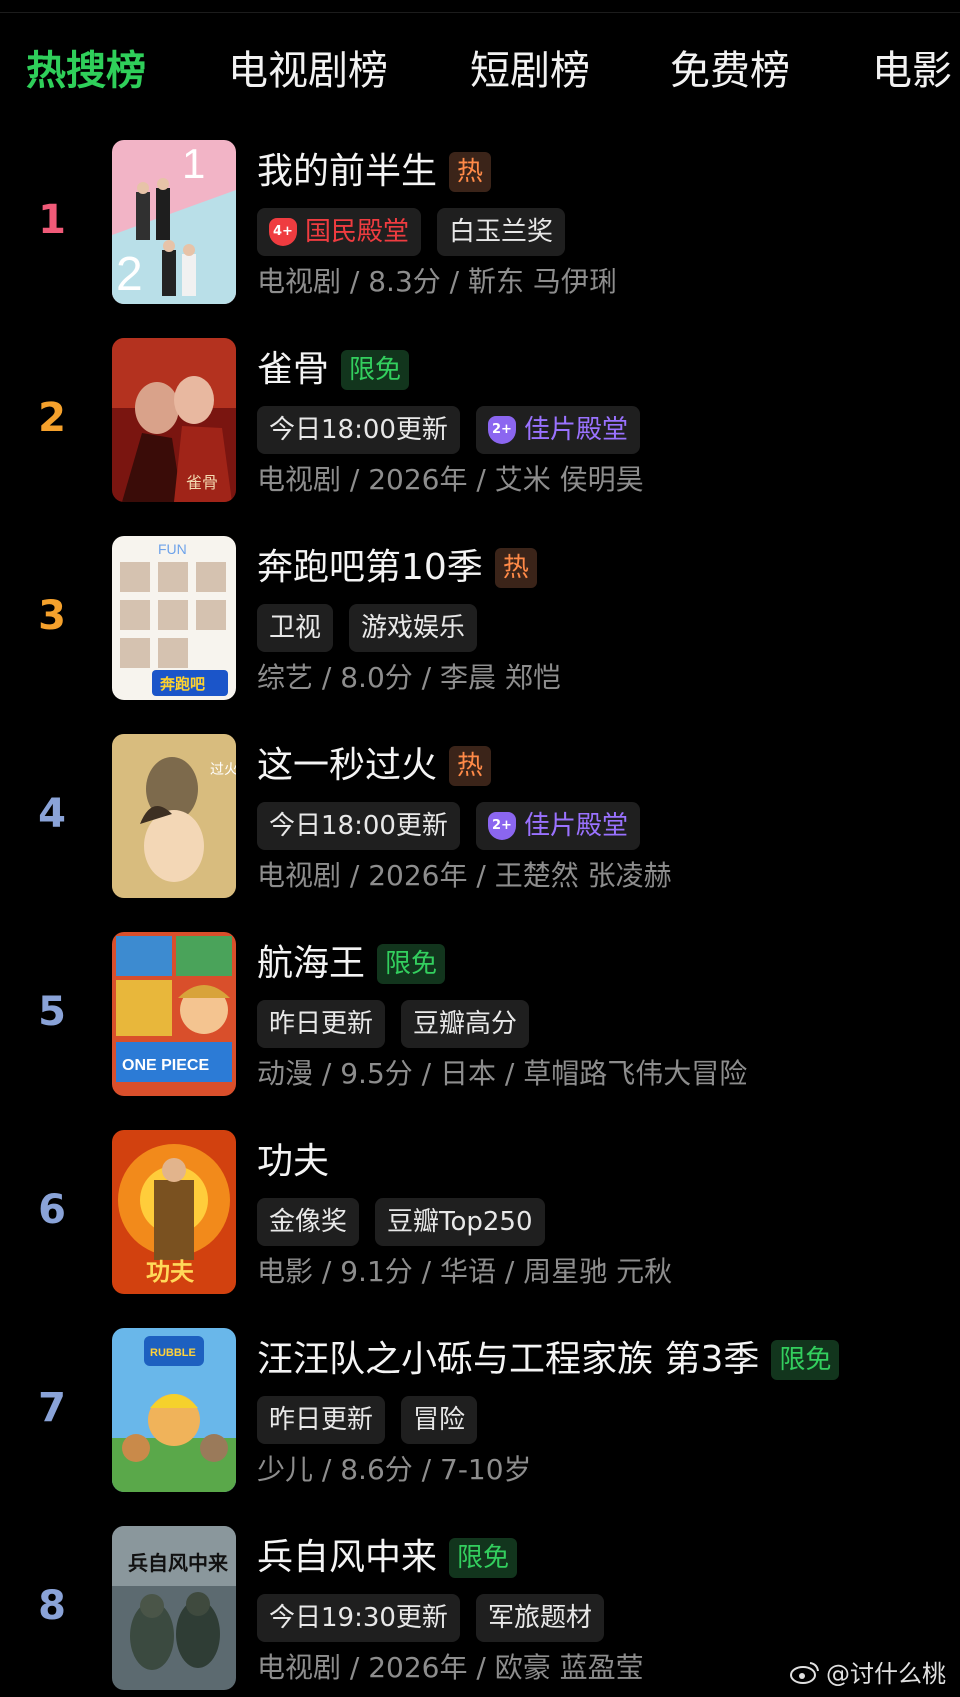 This screenshot has height=1697, width=960. What do you see at coordinates (409, 677) in the screenshot?
I see `show-meta: 综艺 / 8.0分 / 李晨 郑恺` at bounding box center [409, 677].